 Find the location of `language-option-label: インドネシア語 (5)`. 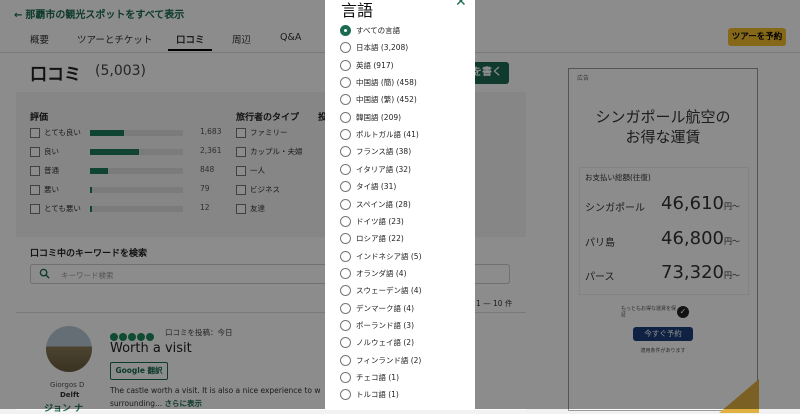

language-option-label: インドネシア語 (5) is located at coordinates (389, 256).